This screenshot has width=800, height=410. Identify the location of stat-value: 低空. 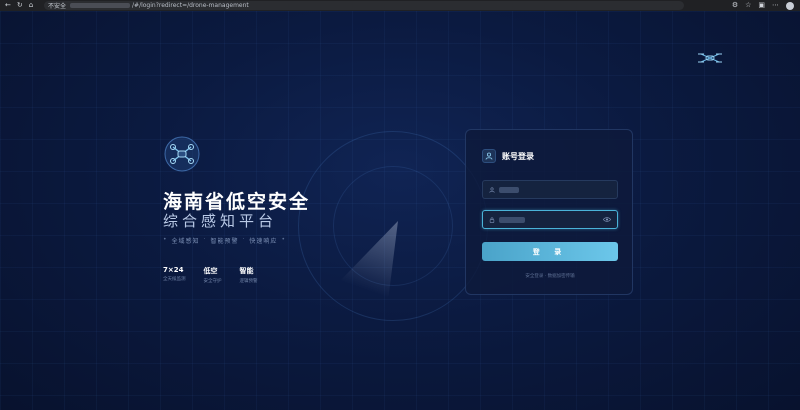
(210, 271).